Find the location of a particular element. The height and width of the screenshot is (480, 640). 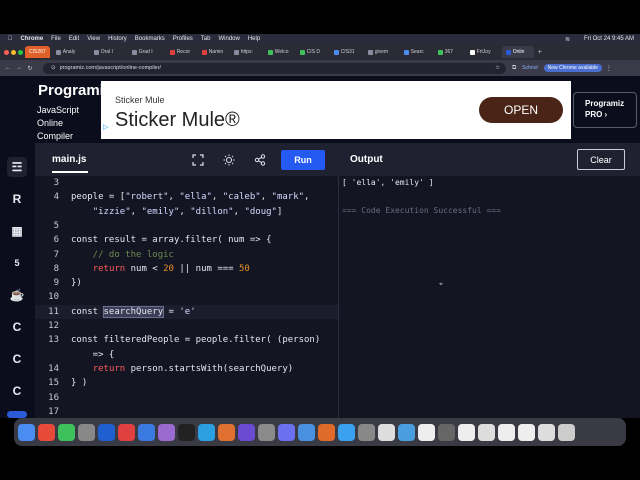

minimize-window-button is located at coordinates (13, 52).